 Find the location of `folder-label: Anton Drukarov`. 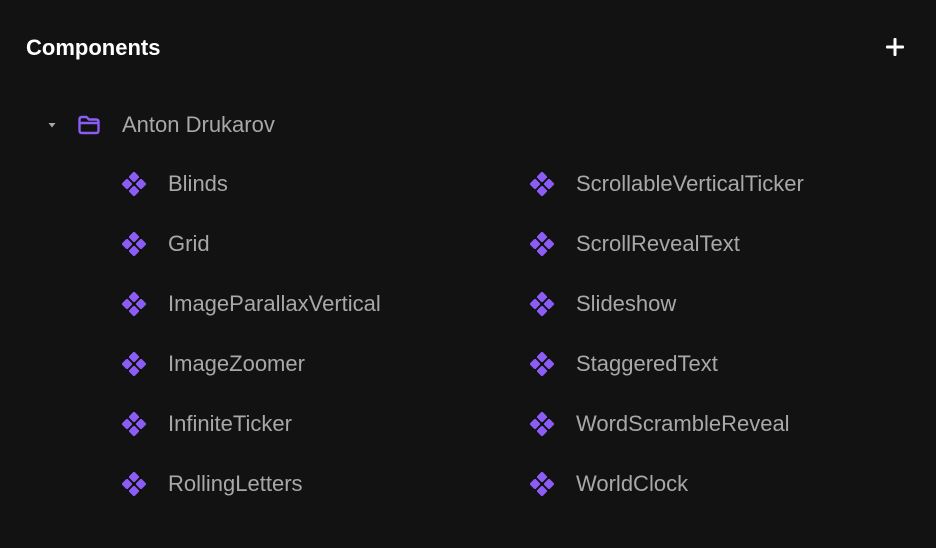

folder-label: Anton Drukarov is located at coordinates (198, 124).